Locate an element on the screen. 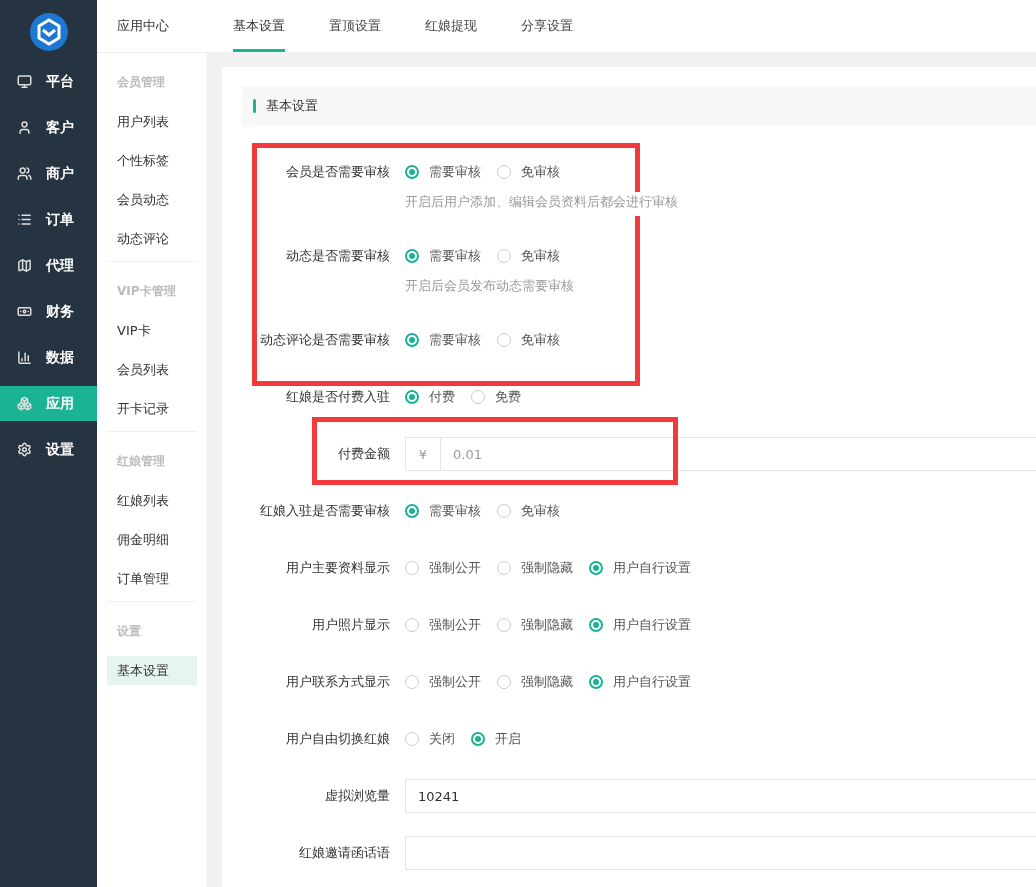 The image size is (1036, 887). section-heading: 会员管理 is located at coordinates (141, 82).